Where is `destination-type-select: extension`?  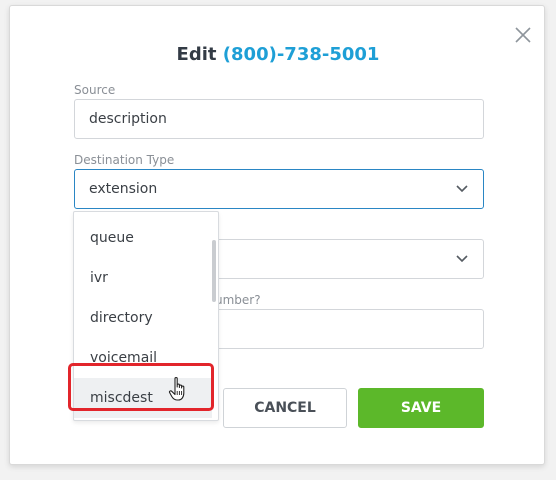 destination-type-select: extension is located at coordinates (279, 189).